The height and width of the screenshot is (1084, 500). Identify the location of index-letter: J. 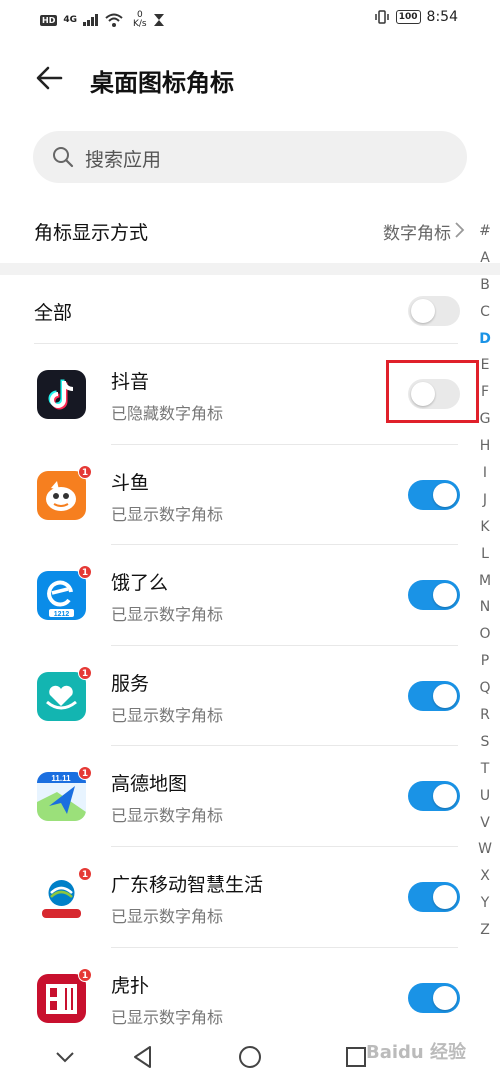
(485, 500).